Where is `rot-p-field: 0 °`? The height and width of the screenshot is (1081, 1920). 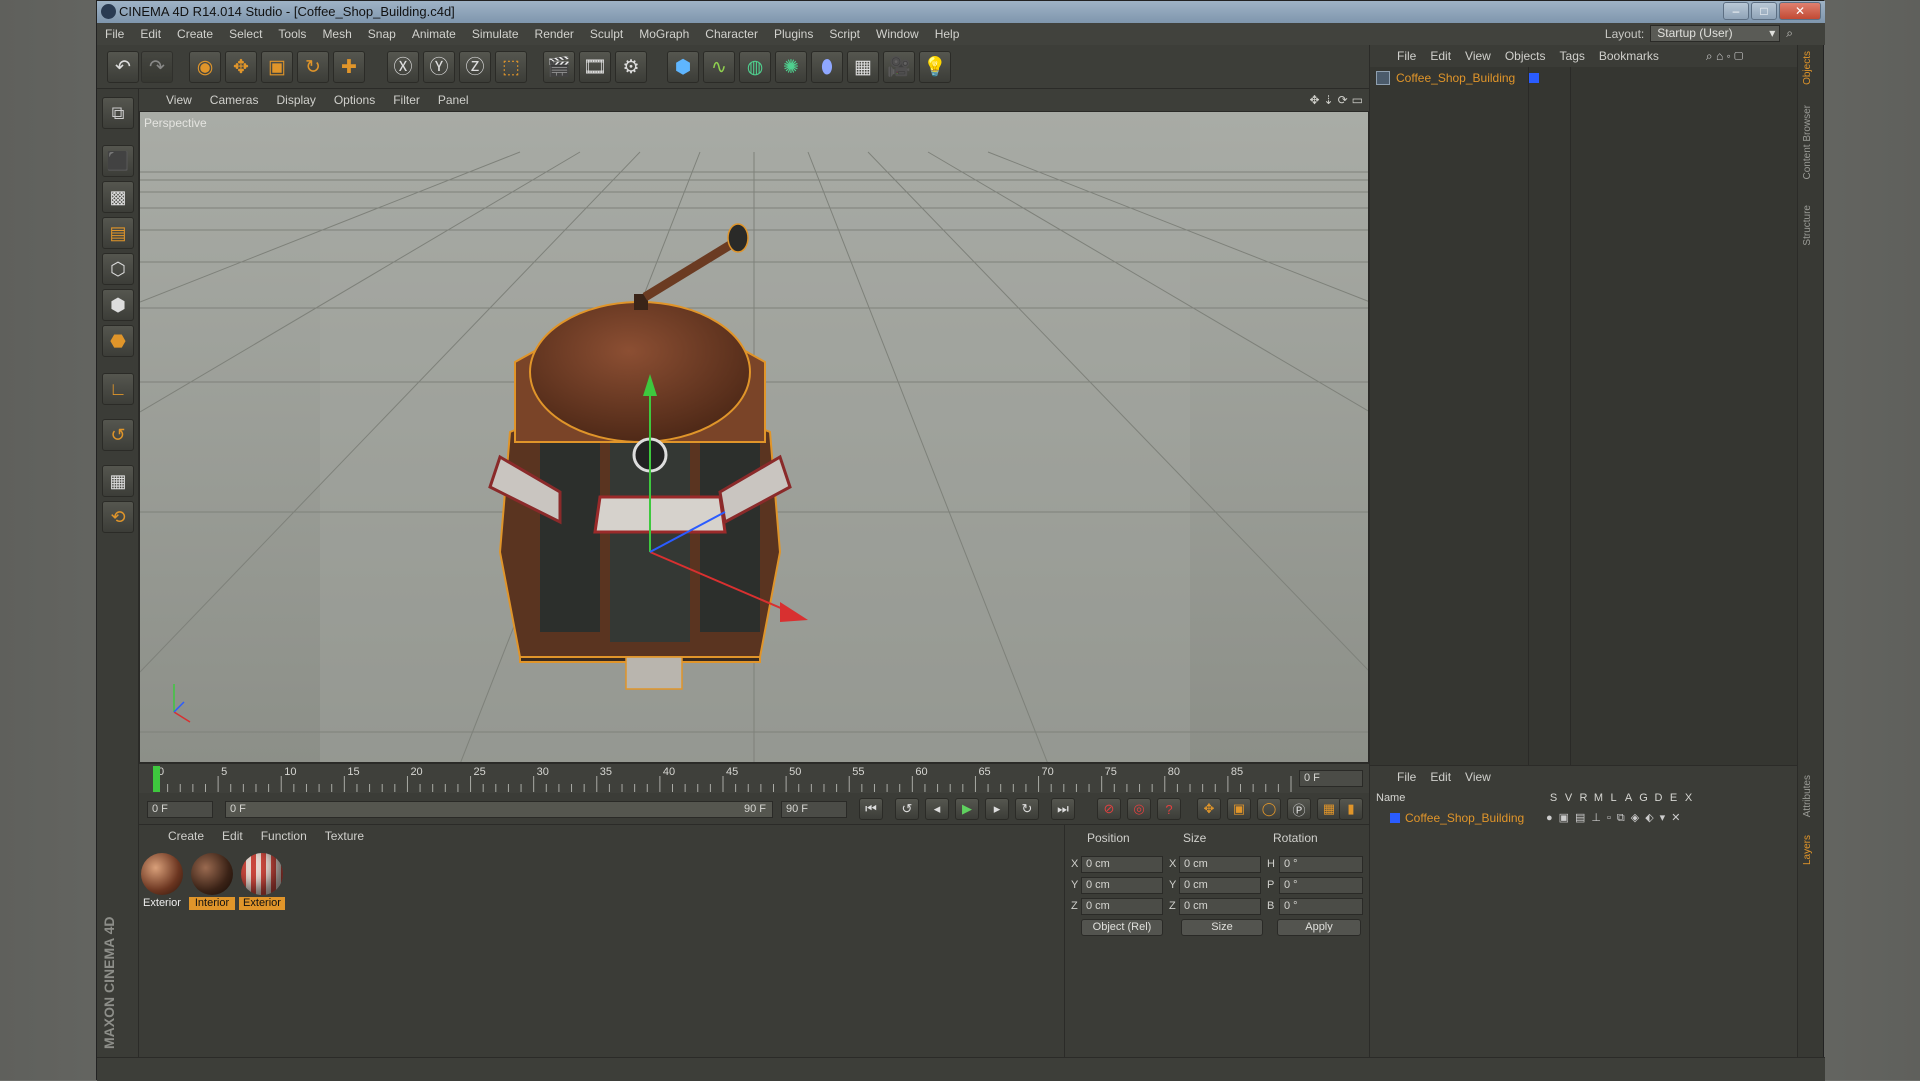 rot-p-field: 0 ° is located at coordinates (1321, 885).